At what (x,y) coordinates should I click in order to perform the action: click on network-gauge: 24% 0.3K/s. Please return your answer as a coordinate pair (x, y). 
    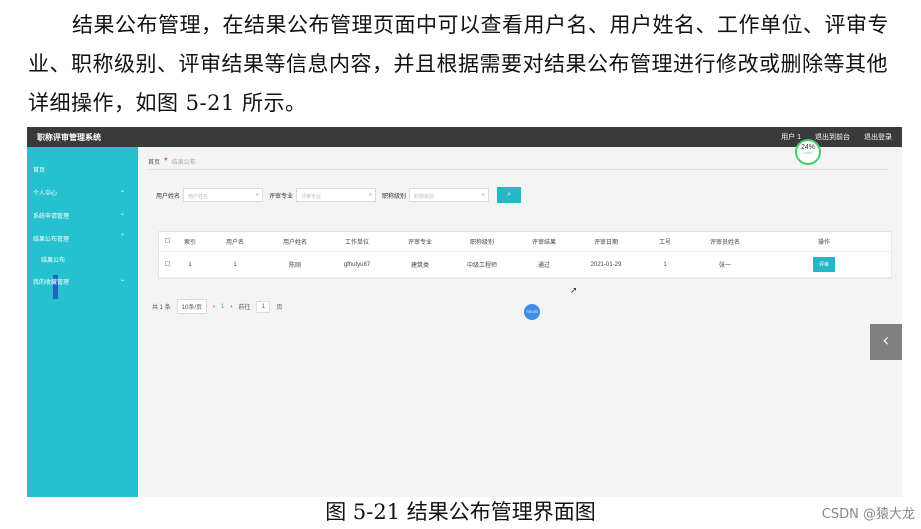
    Looking at the image, I should click on (808, 152).